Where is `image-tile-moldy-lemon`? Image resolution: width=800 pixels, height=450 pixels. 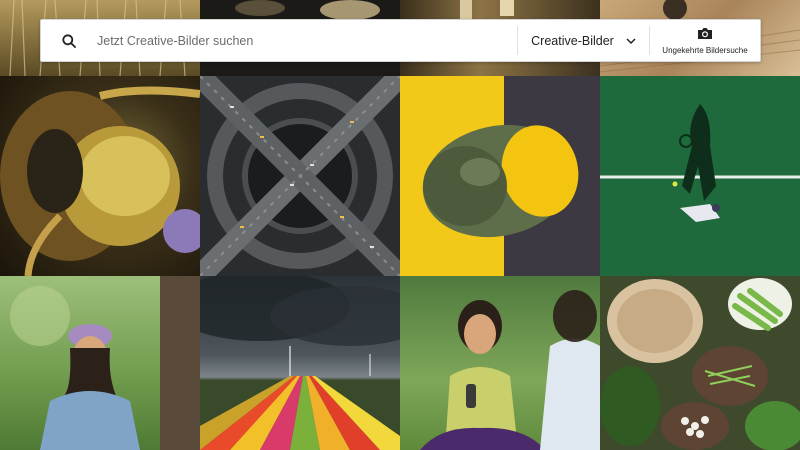
image-tile-moldy-lemon is located at coordinates (500, 176).